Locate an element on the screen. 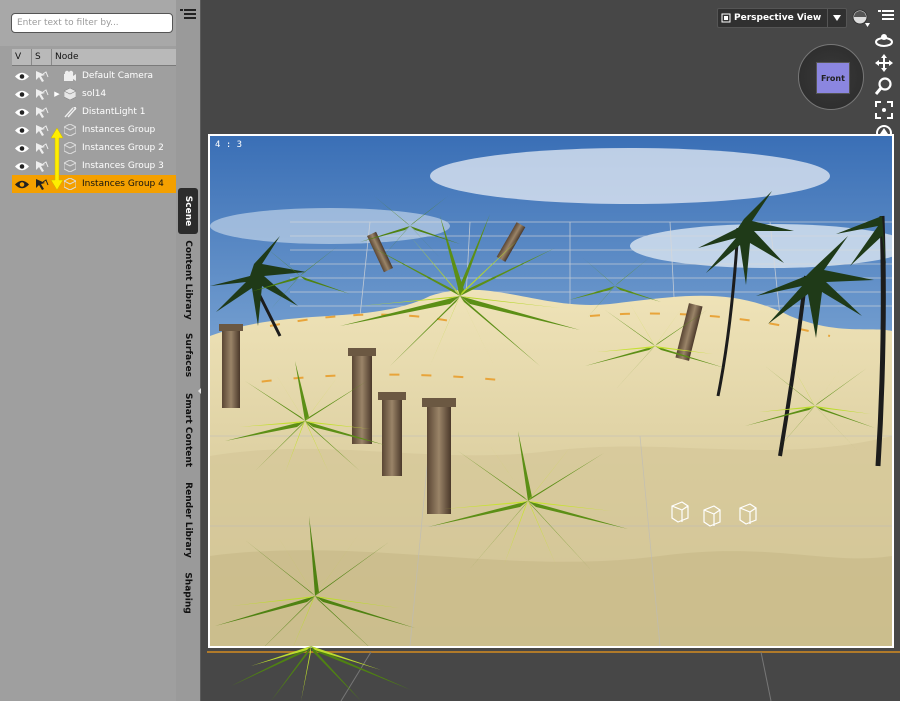 The width and height of the screenshot is (900, 701). expand-triangle-icon: ▶ is located at coordinates (57, 94).